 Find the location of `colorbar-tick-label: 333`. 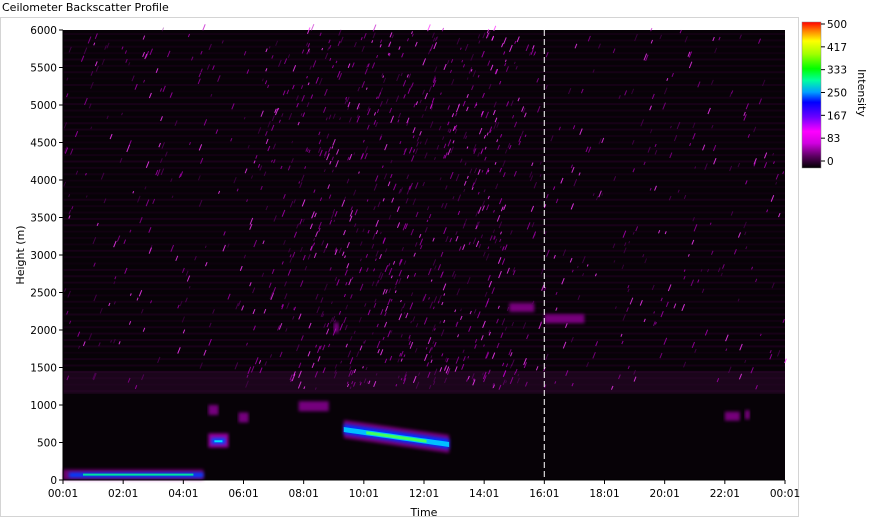

colorbar-tick-label: 333 is located at coordinates (837, 71).